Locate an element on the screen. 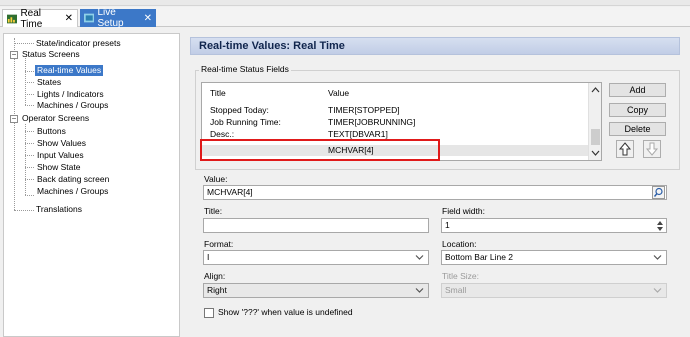 This screenshot has height=337, width=690. arrow-up-icon is located at coordinates (625, 149).